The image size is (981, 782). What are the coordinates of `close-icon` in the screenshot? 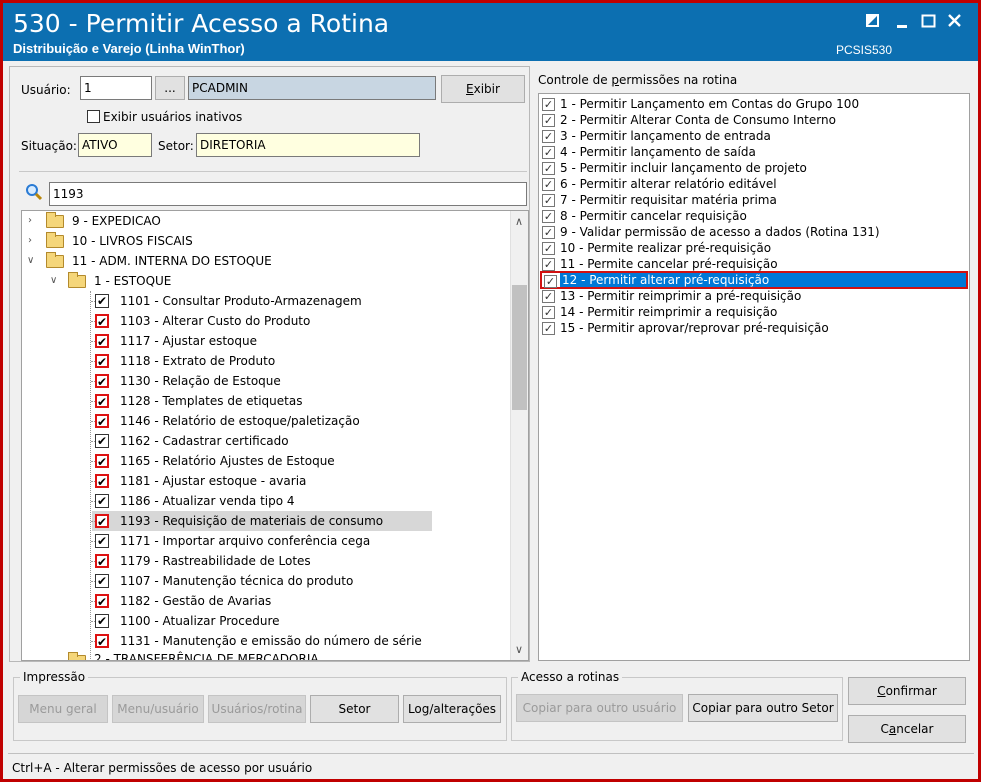 It's located at (960, 20).